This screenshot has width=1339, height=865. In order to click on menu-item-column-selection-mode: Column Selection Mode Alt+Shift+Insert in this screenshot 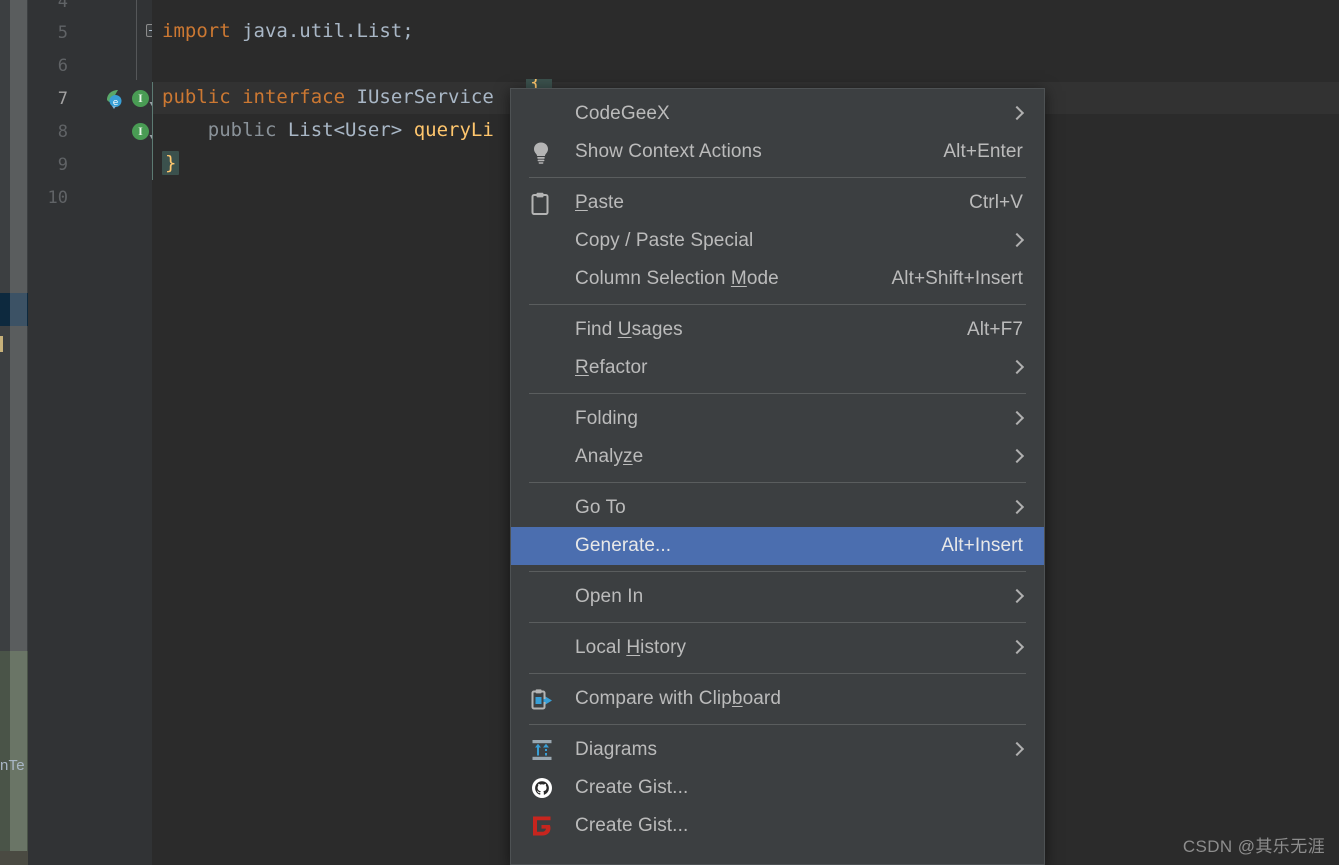, I will do `click(777, 279)`.